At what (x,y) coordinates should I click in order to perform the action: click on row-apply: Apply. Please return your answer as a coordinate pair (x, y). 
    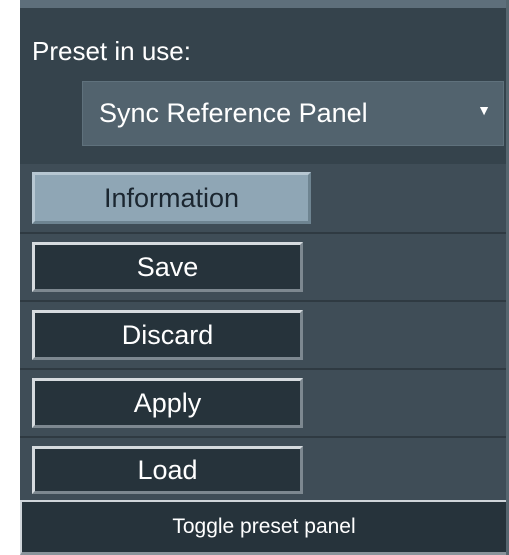
    Looking at the image, I should click on (264, 402).